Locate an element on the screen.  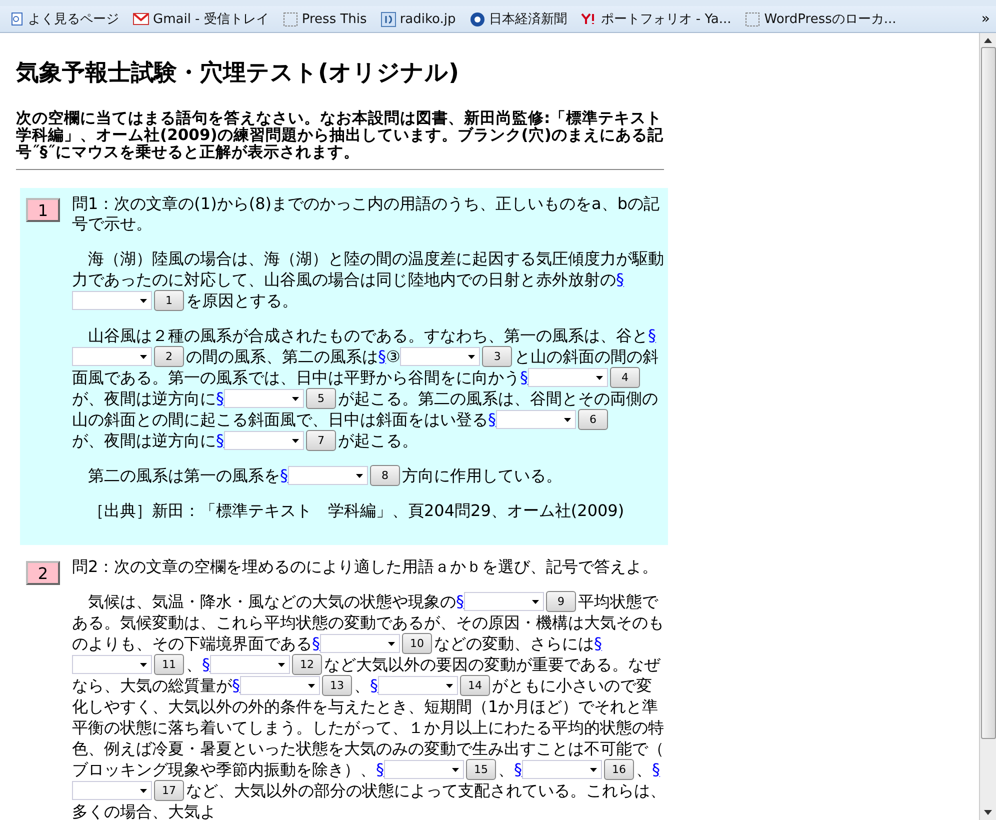
check-answer-button: 7 is located at coordinates (321, 440).